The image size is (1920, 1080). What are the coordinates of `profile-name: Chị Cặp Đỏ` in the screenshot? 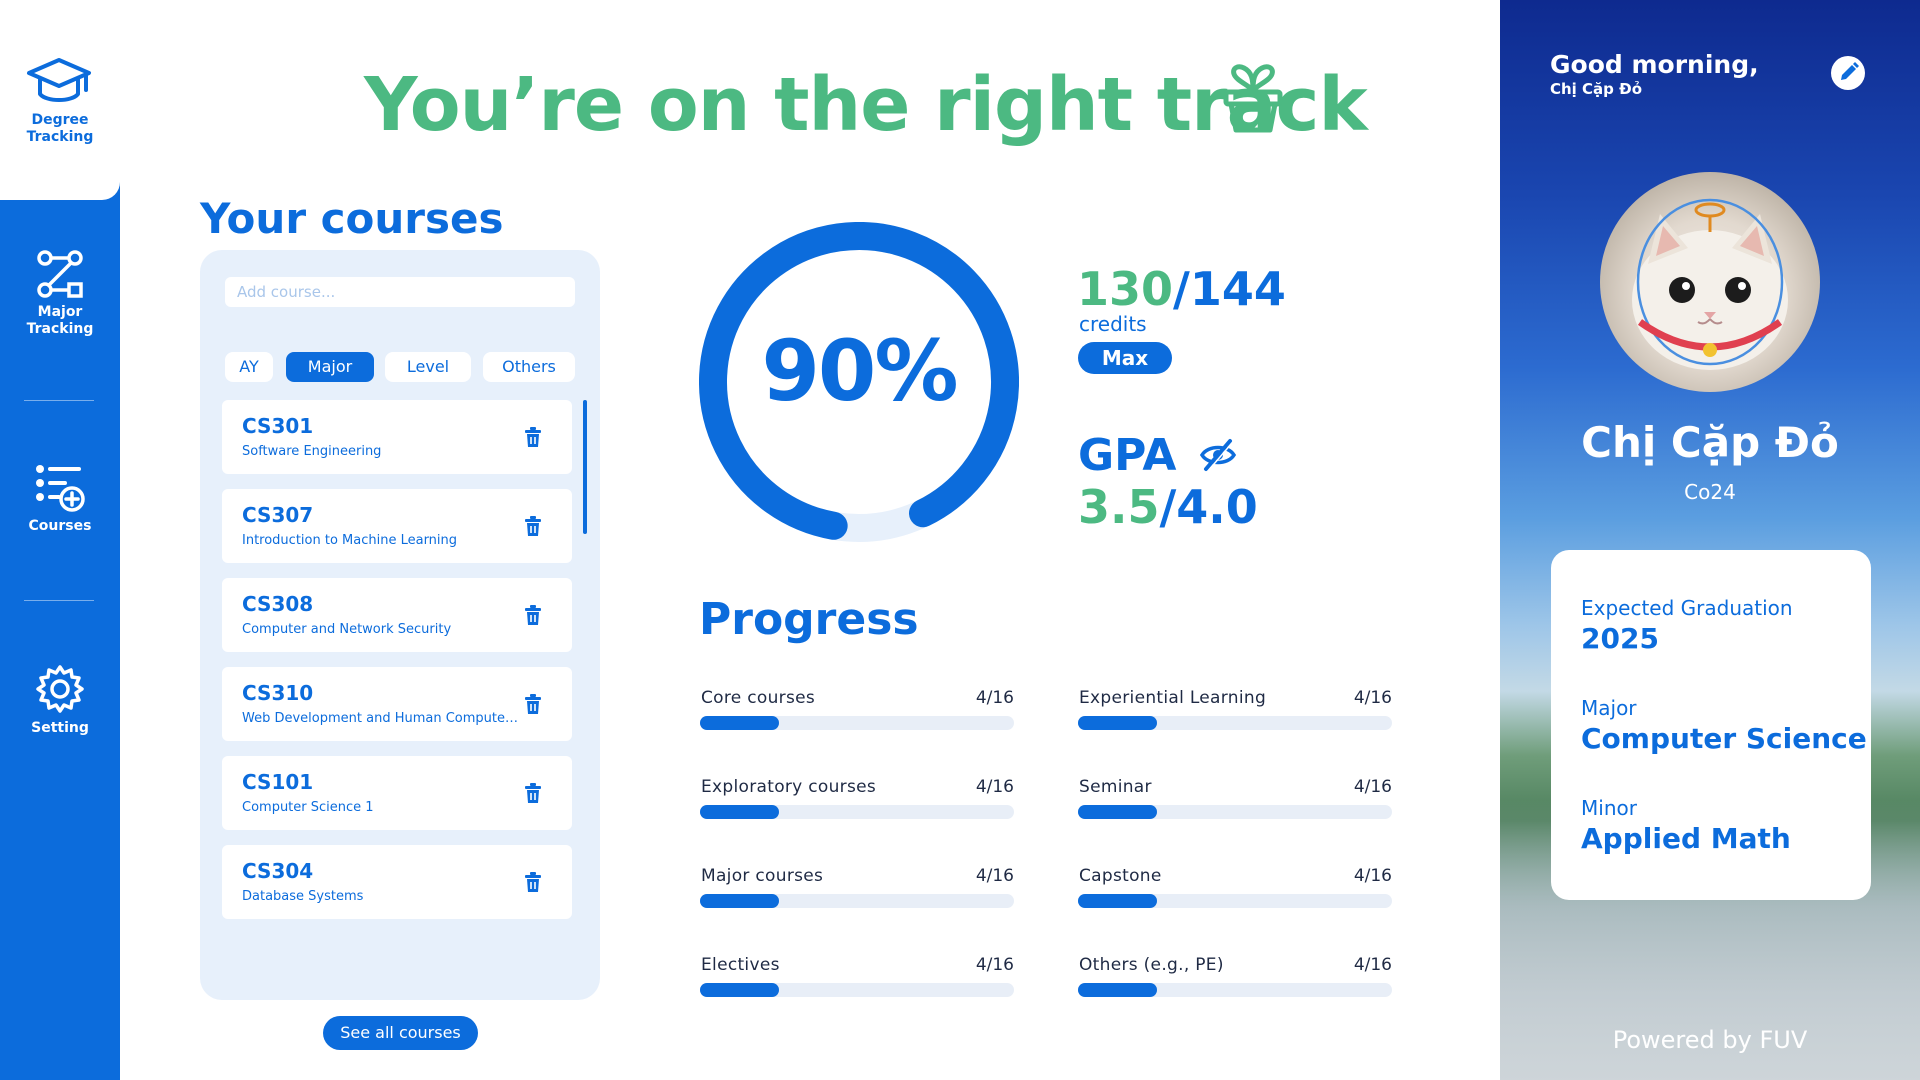 It's located at (1710, 442).